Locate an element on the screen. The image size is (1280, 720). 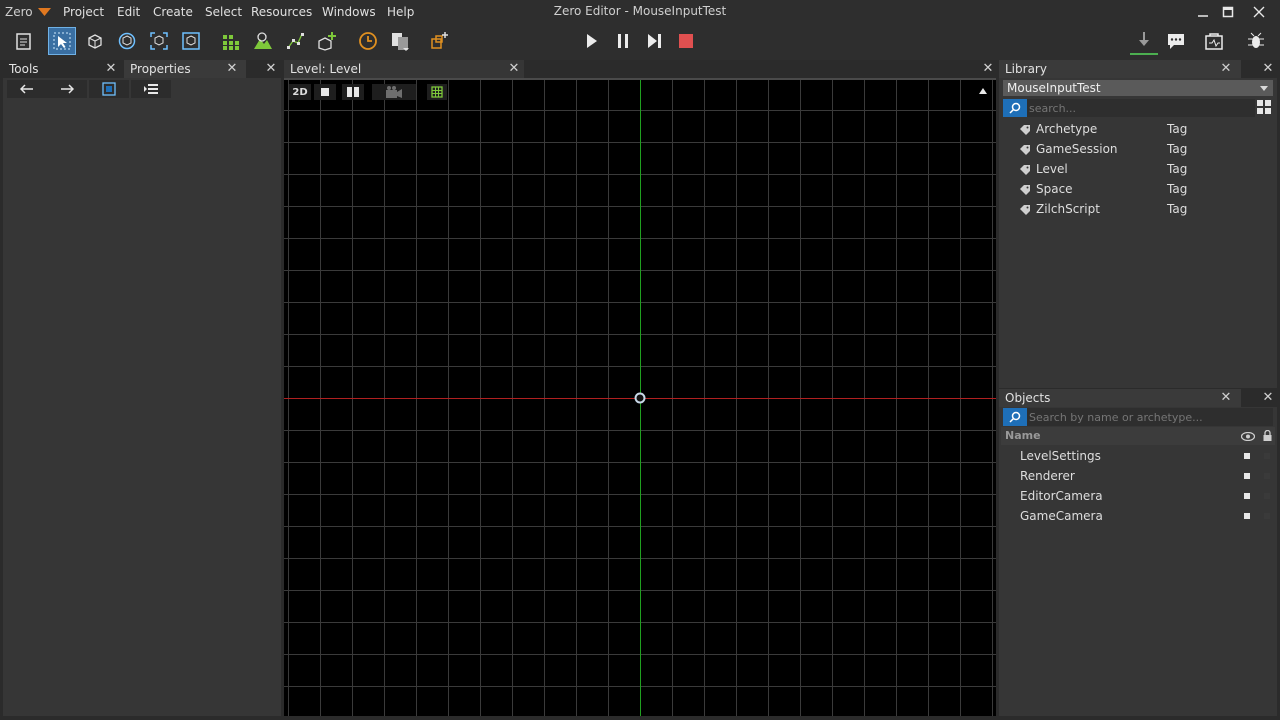
tiles-icon is located at coordinates (231, 42).